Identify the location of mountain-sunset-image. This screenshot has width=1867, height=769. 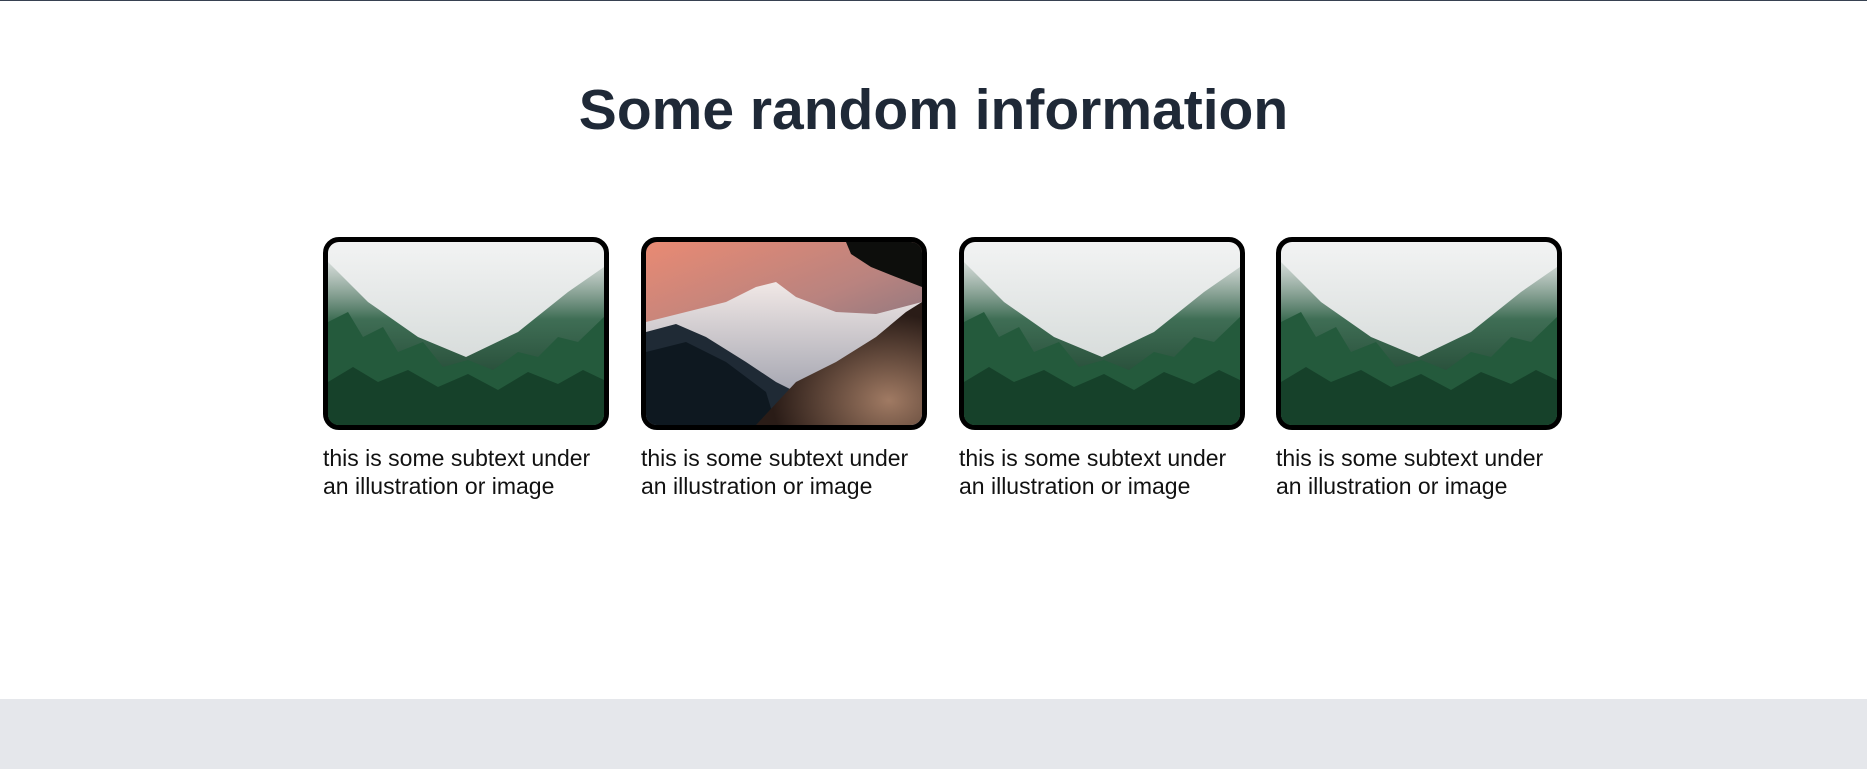
(784, 333).